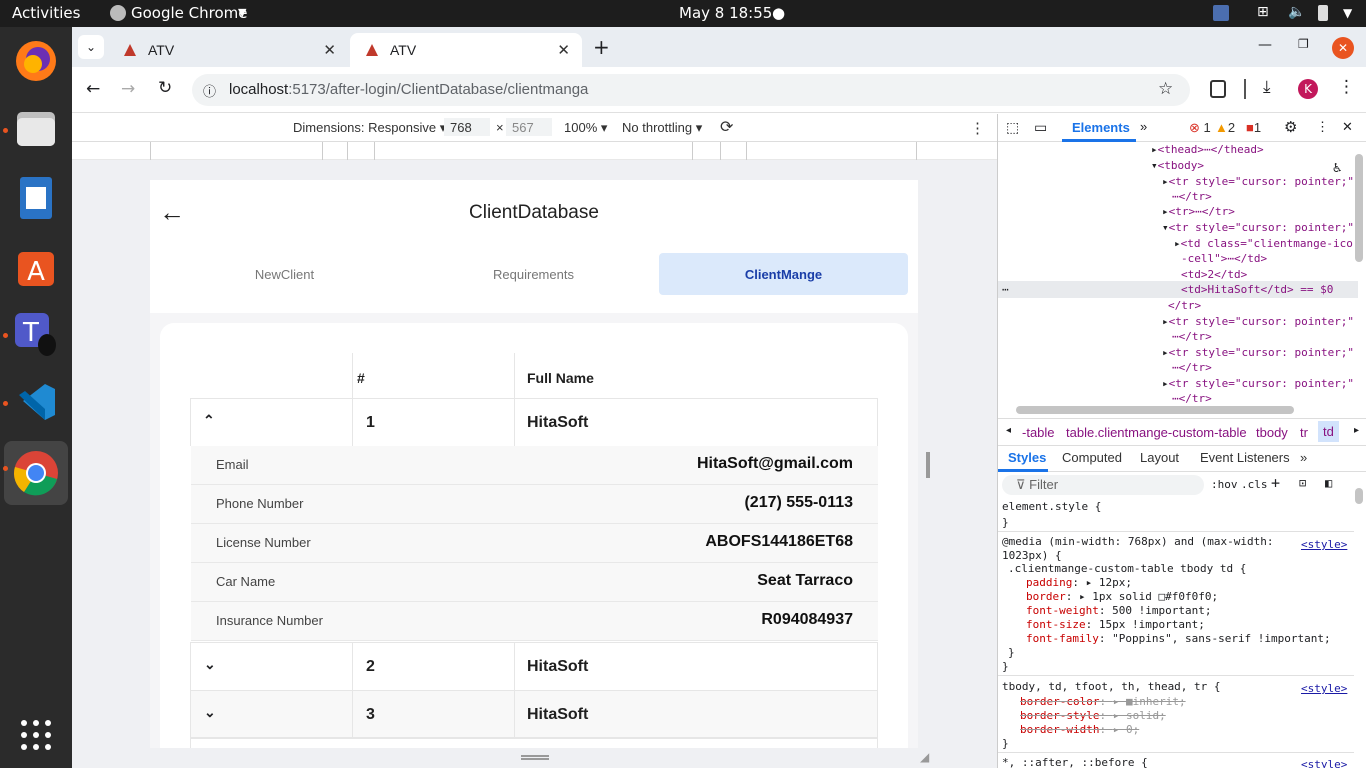 This screenshot has width=1366, height=768. What do you see at coordinates (1347, 13) in the screenshot?
I see `system-menu-chevron-icon: ▼` at bounding box center [1347, 13].